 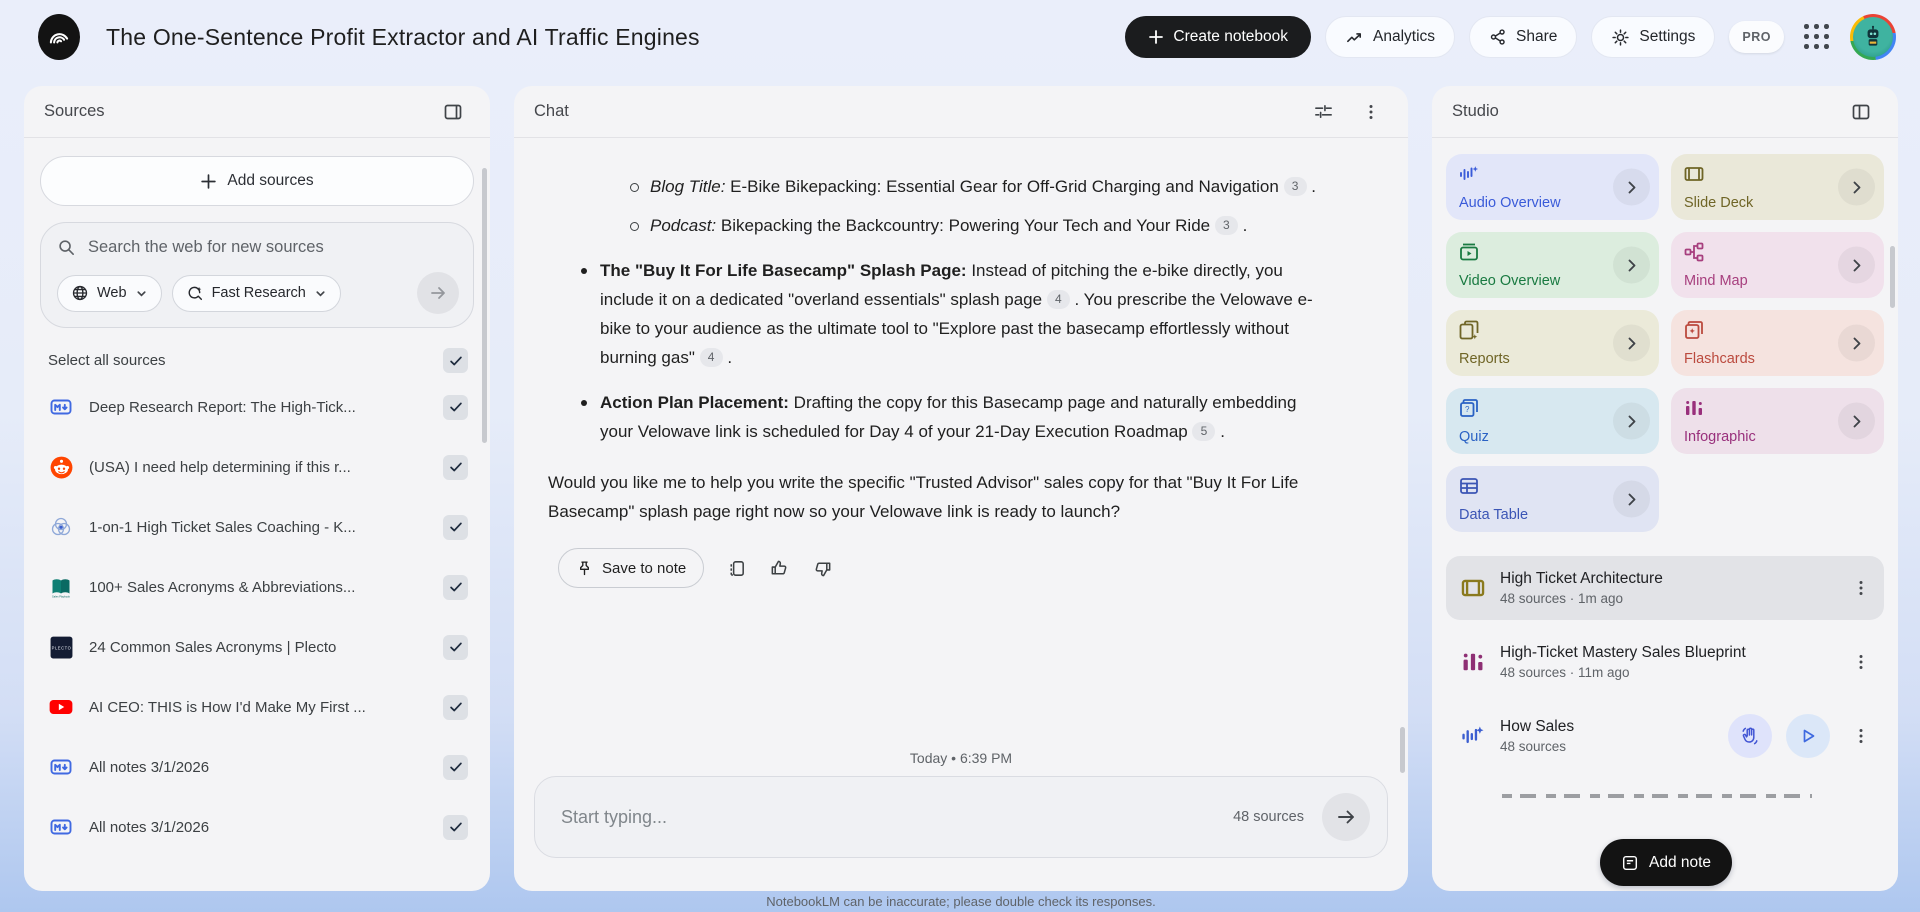 I want to click on chat-input, so click(x=897, y=817).